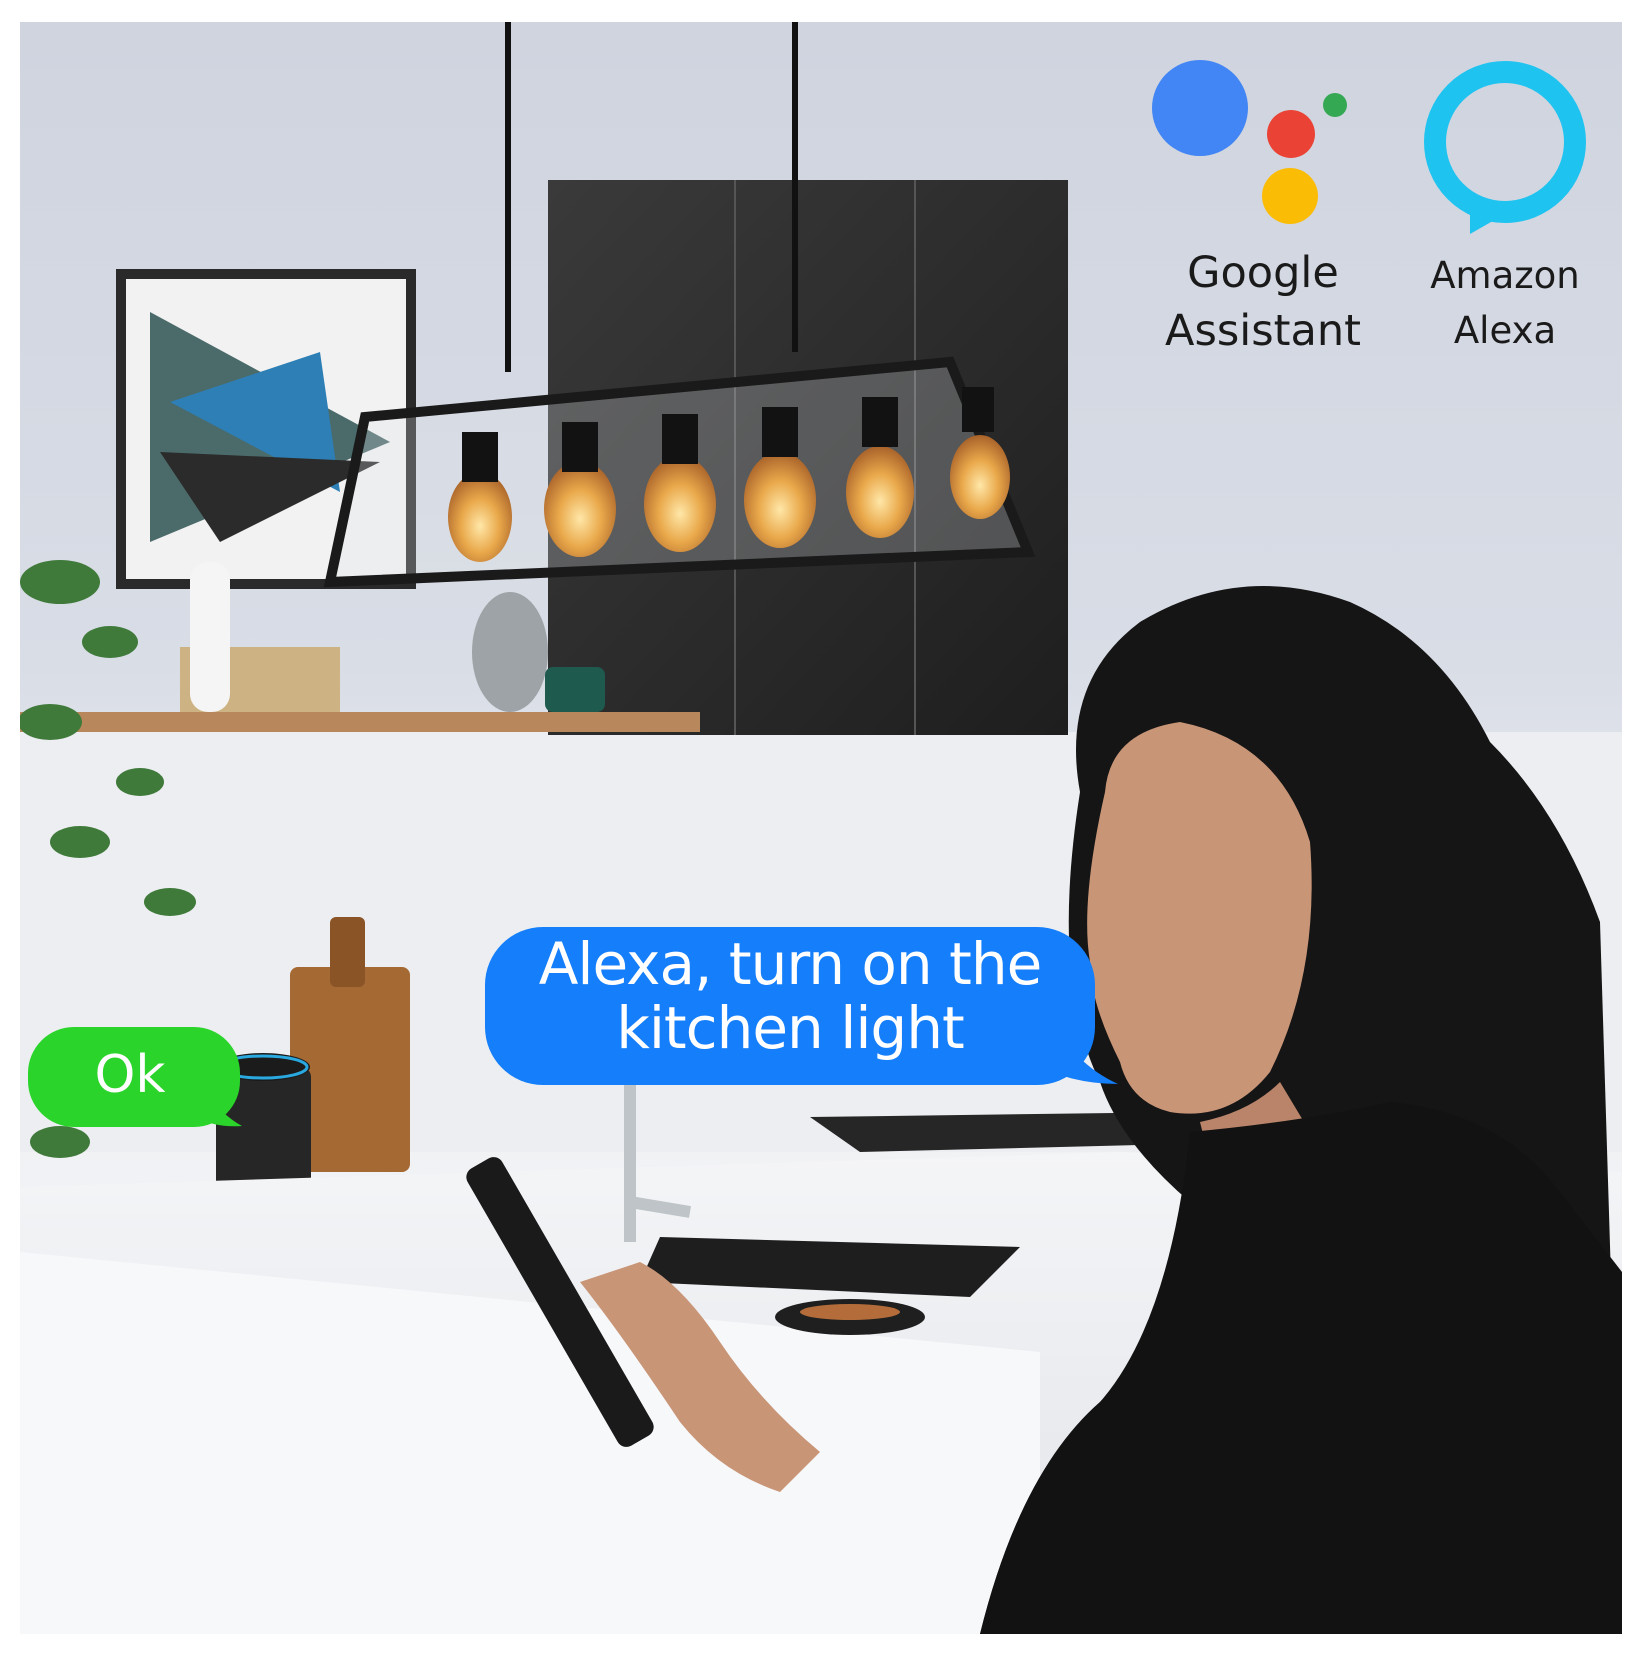 This screenshot has width=1639, height=1654. Describe the element at coordinates (790, 1028) in the screenshot. I see `command-line2: kitchen light` at that location.